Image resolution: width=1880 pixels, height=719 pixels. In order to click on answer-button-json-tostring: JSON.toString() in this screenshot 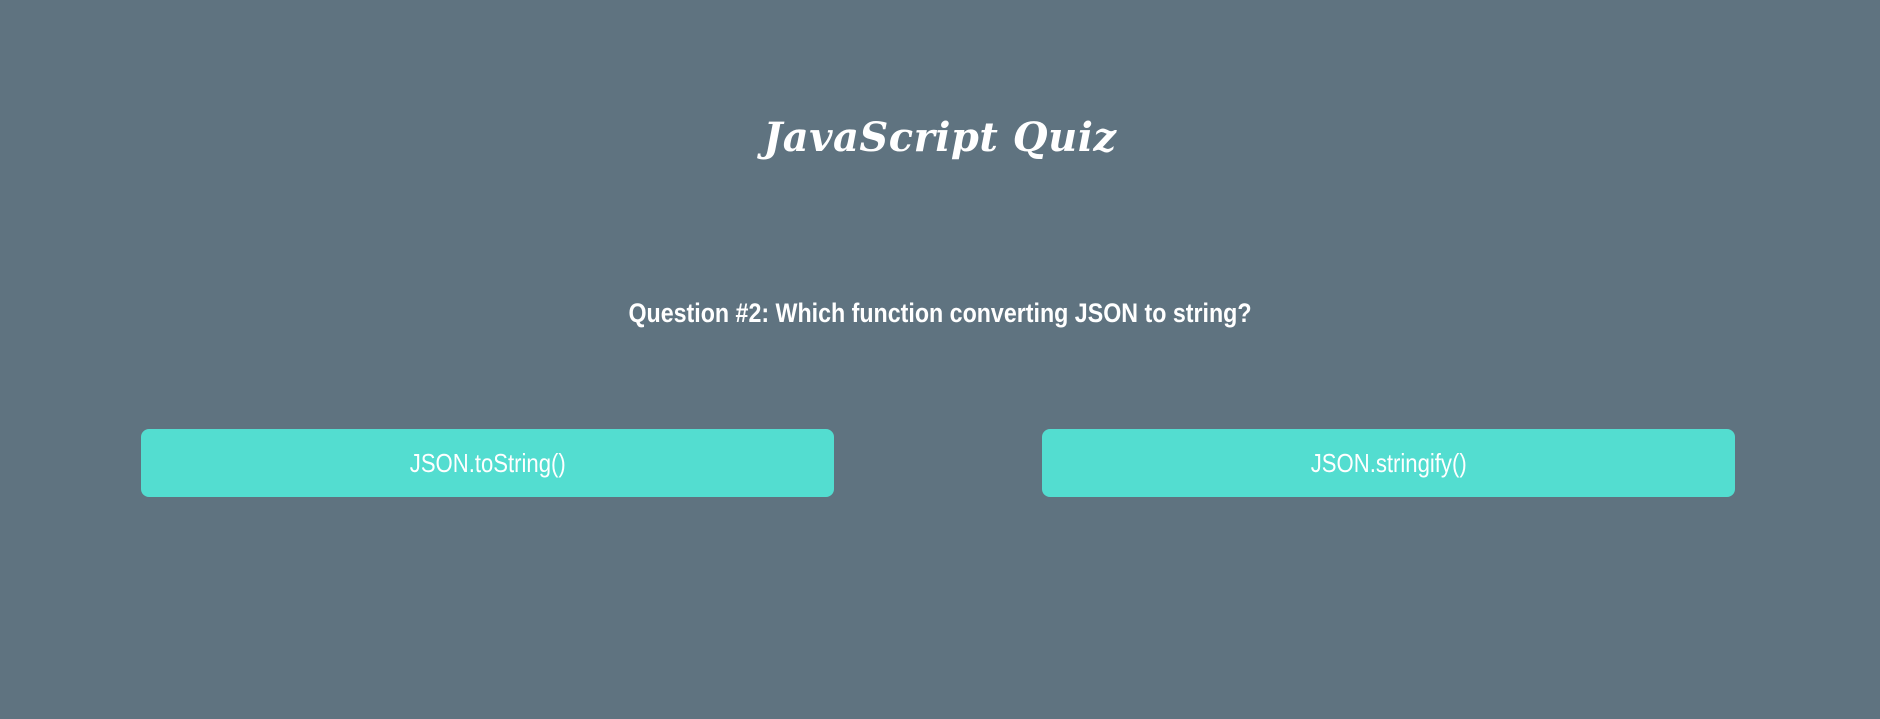, I will do `click(487, 463)`.